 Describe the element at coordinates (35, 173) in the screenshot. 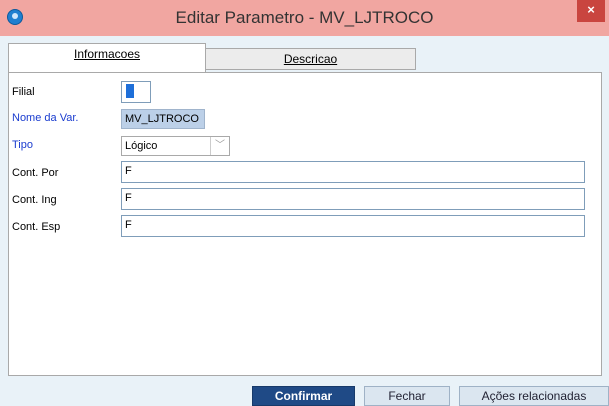

I see `cont-por-label: Cont. Por` at that location.